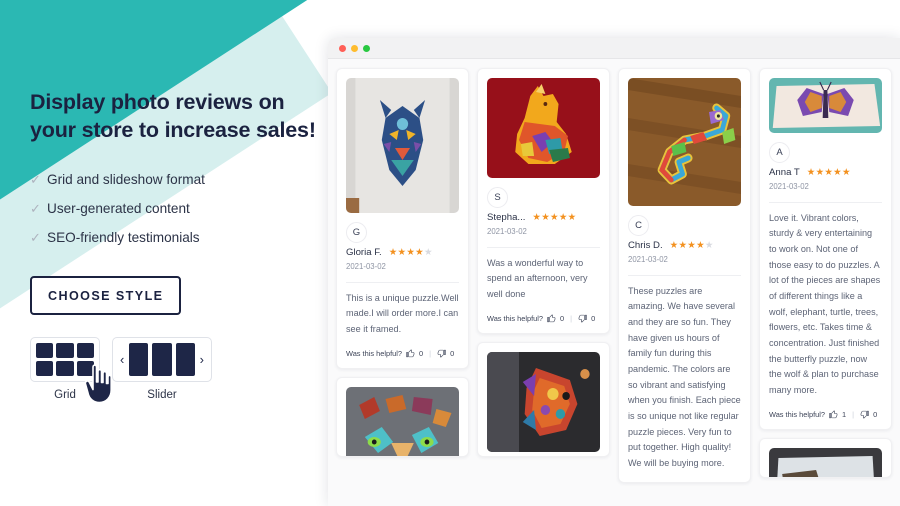 The image size is (900, 506). Describe the element at coordinates (364, 252) in the screenshot. I see `reviewer-name: Gloria F.` at that location.